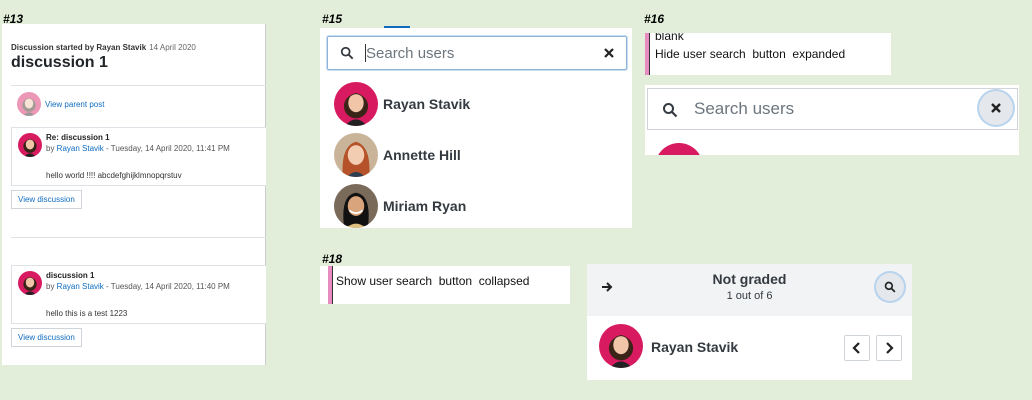  Describe the element at coordinates (79, 47) in the screenshot. I see `started-by: Discussion started by Rayan Stavik` at that location.